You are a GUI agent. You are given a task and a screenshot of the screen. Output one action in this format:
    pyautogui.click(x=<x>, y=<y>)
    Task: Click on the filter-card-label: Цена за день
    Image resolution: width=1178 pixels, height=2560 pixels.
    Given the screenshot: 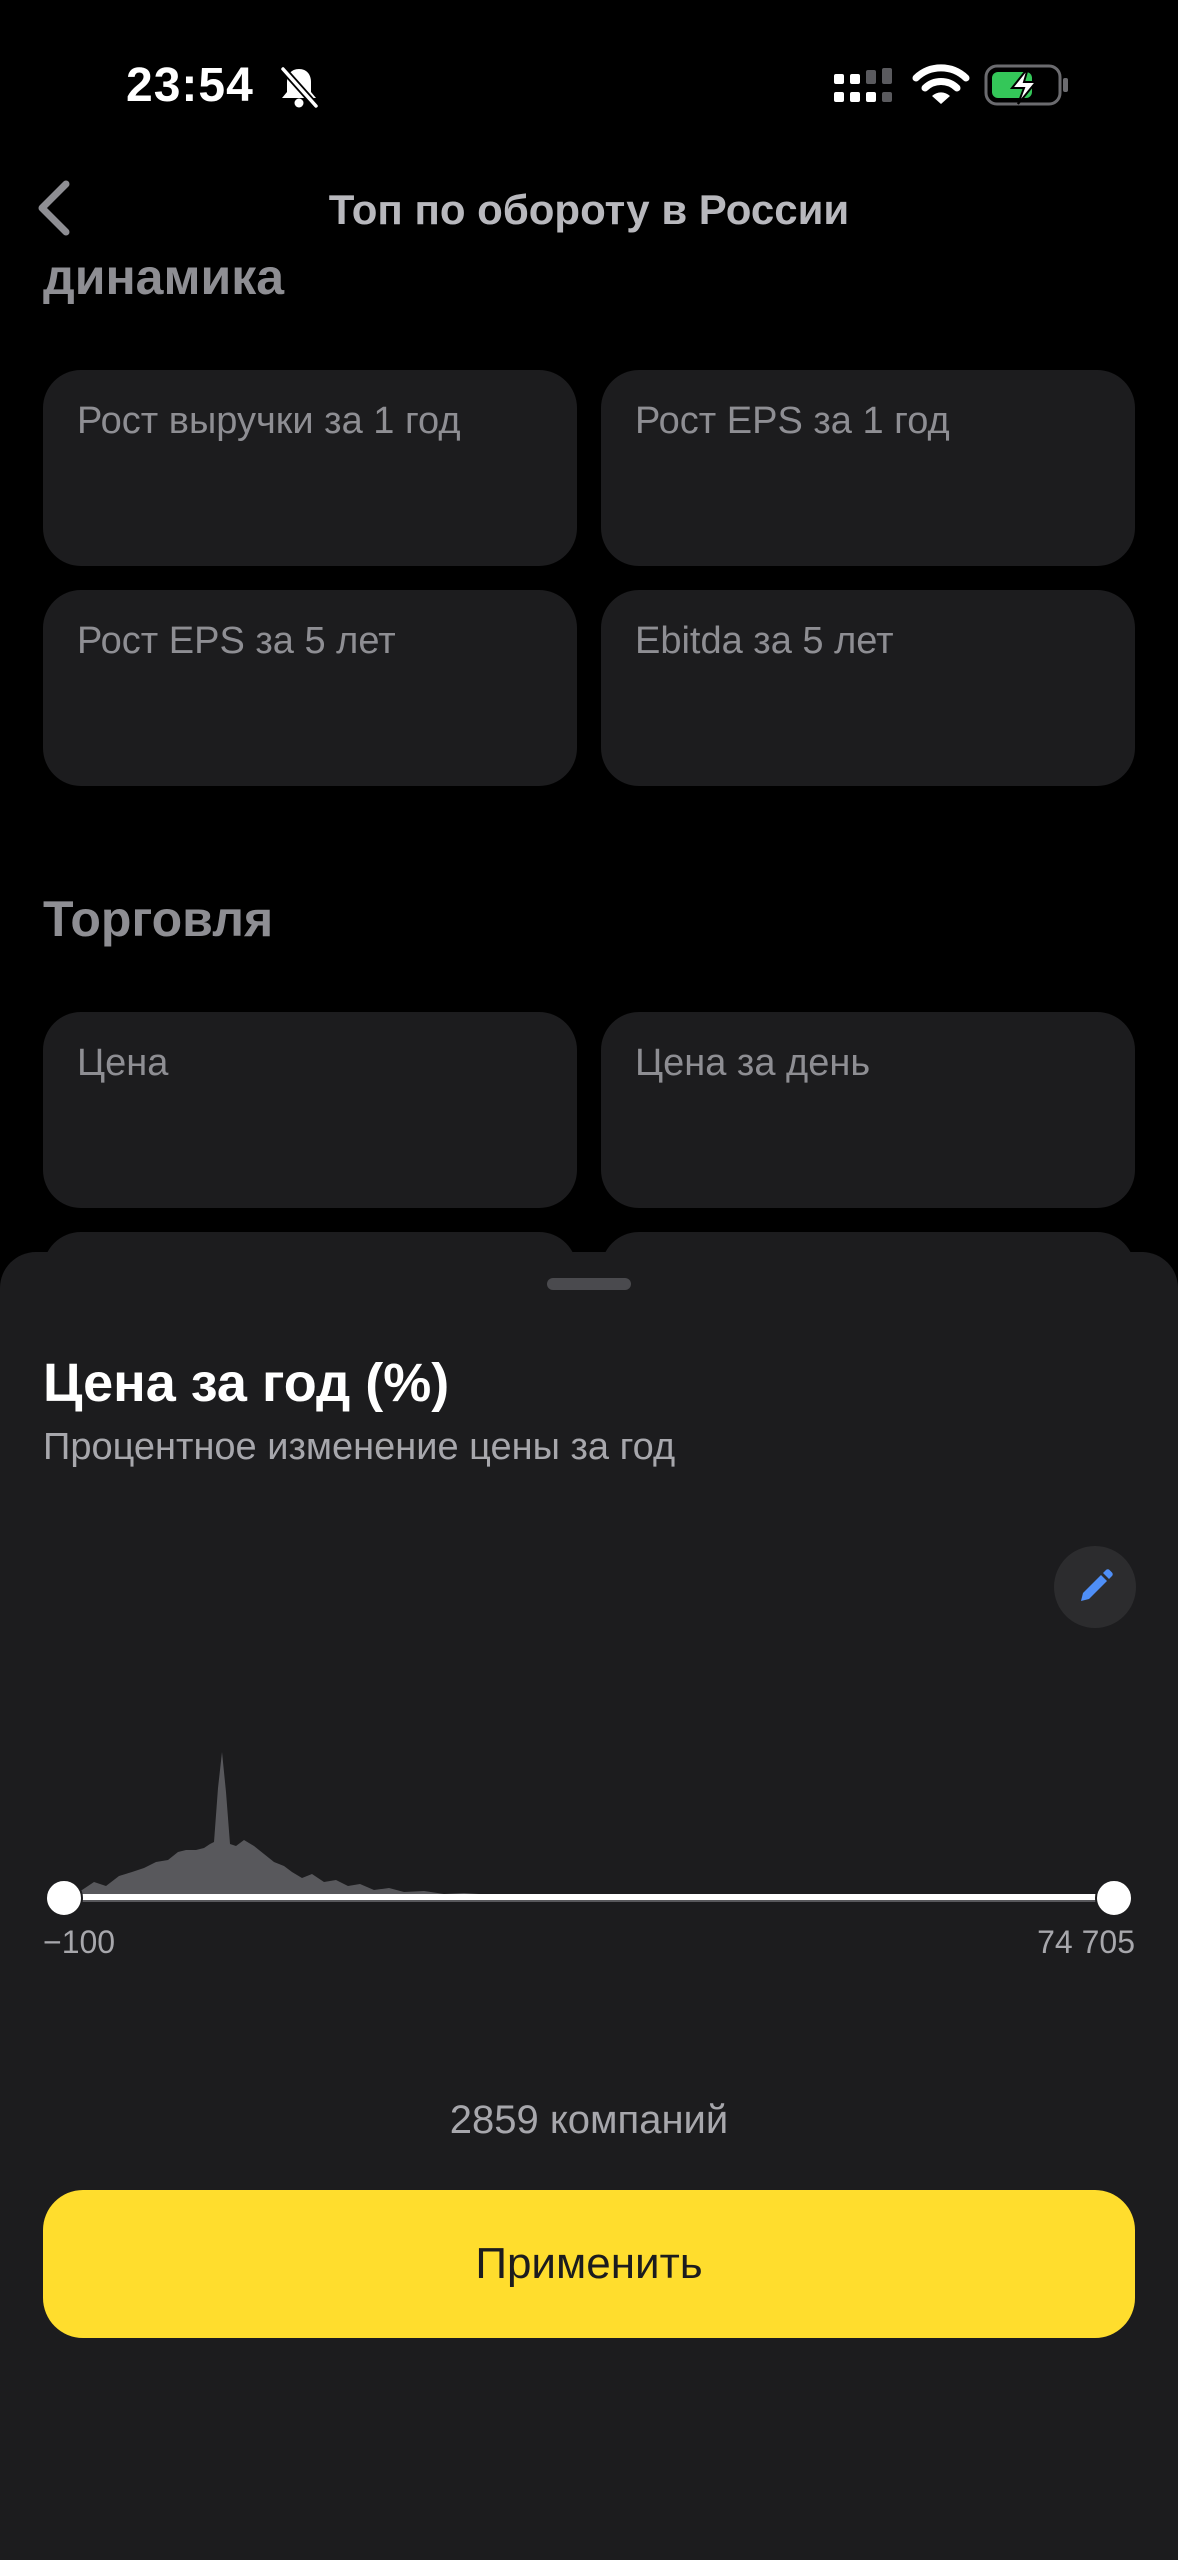 What is the action you would take?
    pyautogui.click(x=753, y=1063)
    